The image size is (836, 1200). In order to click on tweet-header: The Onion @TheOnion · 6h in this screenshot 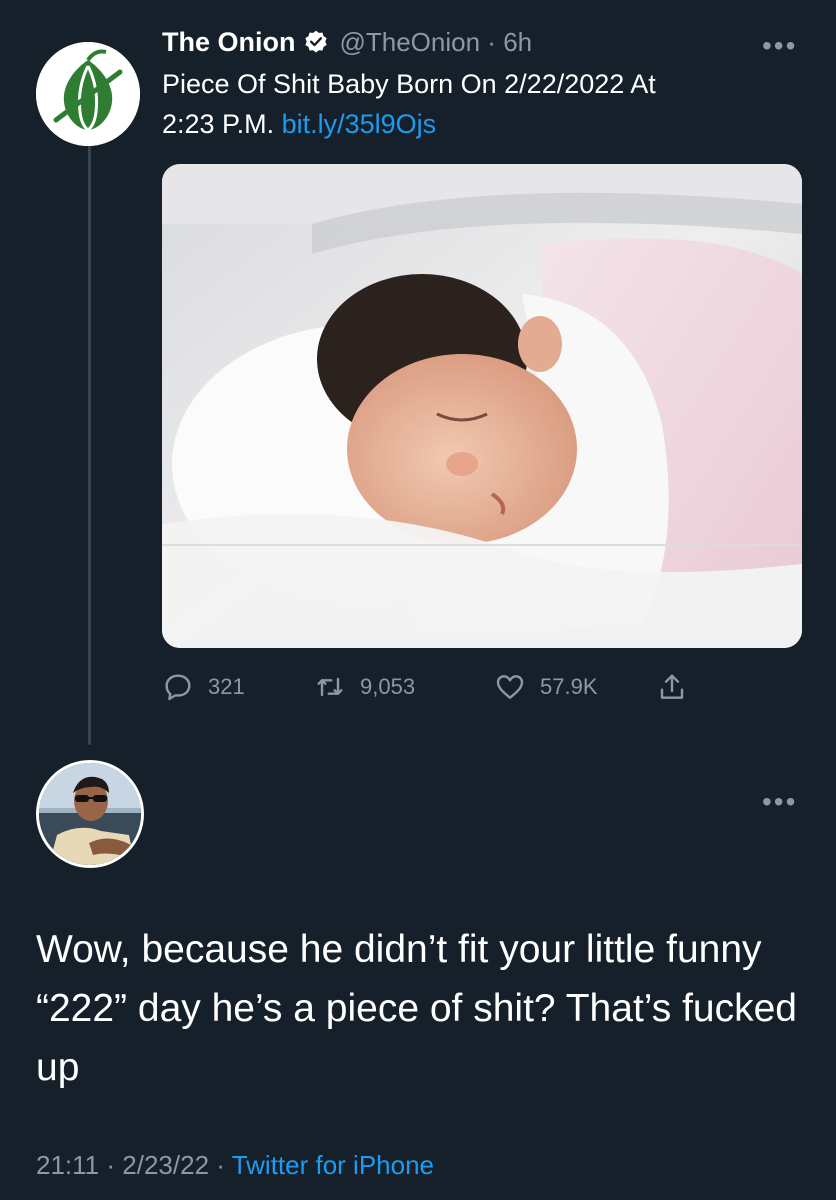, I will do `click(347, 42)`.